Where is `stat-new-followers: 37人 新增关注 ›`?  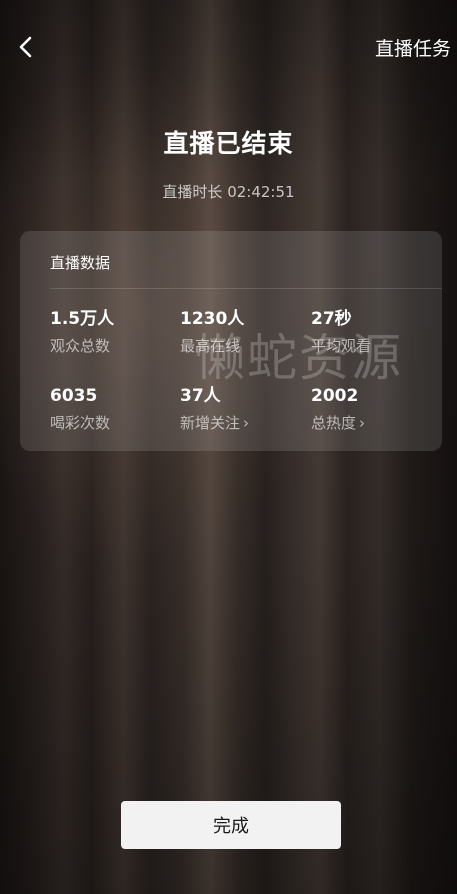
stat-new-followers: 37人 新增关注 › is located at coordinates (242, 409).